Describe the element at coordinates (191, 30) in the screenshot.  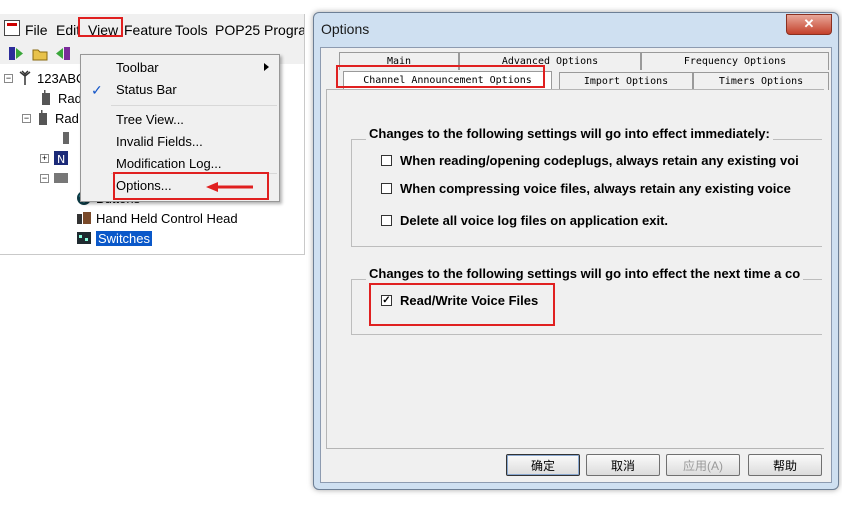
I see `menu-tools: Tools` at that location.